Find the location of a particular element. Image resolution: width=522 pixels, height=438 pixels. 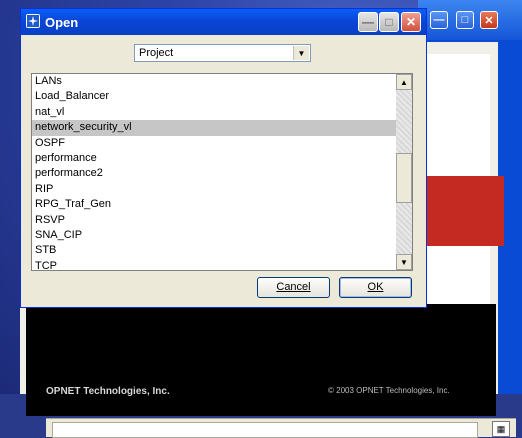

cancel-button-label: Cancel is located at coordinates (293, 287).